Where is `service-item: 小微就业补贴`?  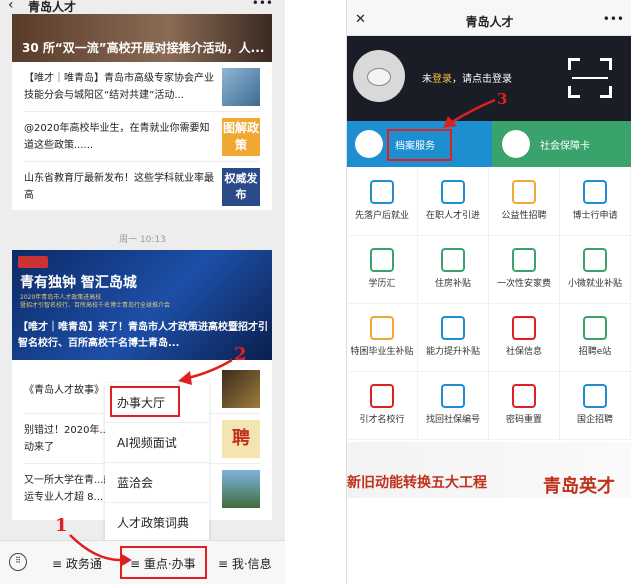
service-item: 小微就业补贴 is located at coordinates (595, 270).